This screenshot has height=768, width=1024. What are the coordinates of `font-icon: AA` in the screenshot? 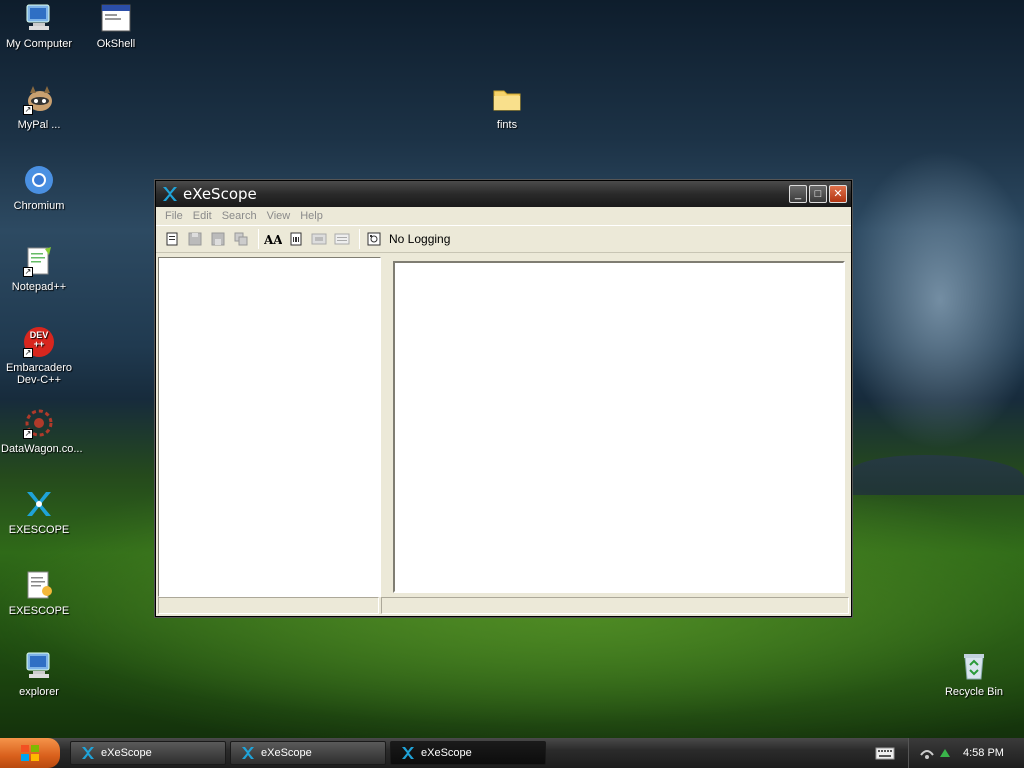 It's located at (273, 239).